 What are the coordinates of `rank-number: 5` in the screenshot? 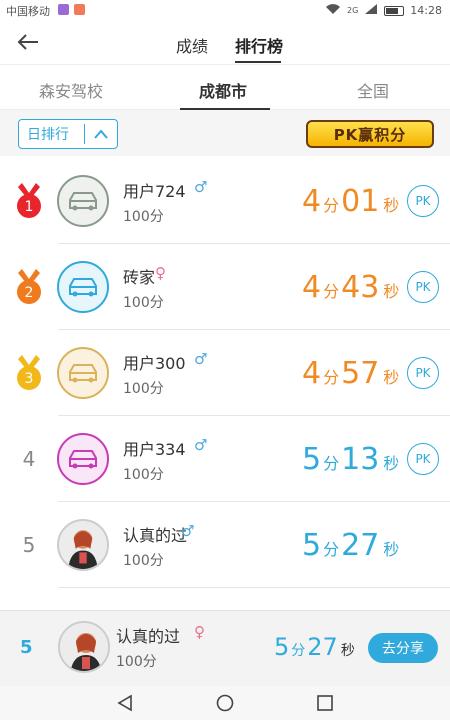 It's located at (29, 545).